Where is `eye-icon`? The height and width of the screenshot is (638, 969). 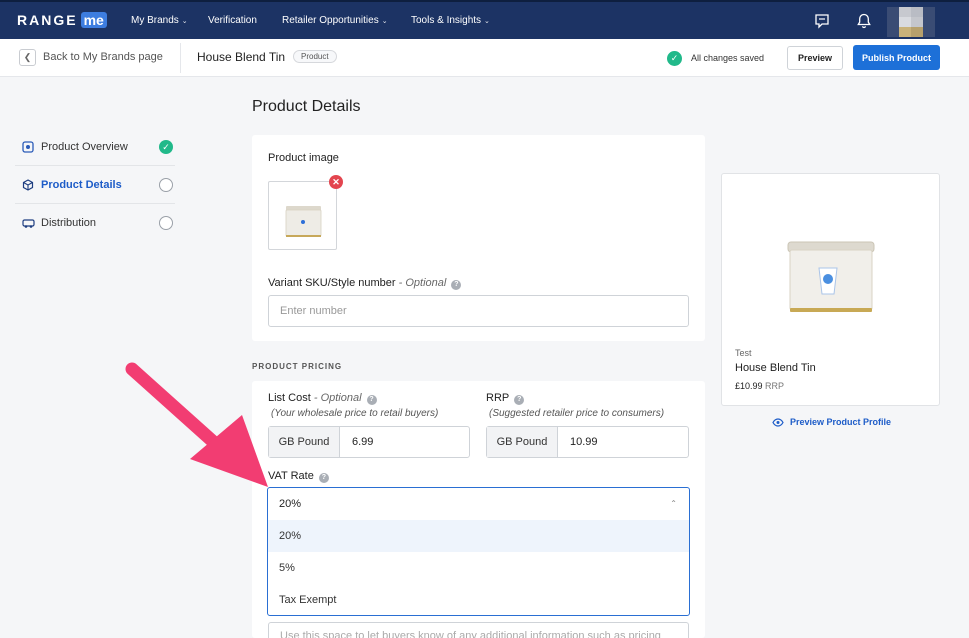
eye-icon is located at coordinates (778, 422).